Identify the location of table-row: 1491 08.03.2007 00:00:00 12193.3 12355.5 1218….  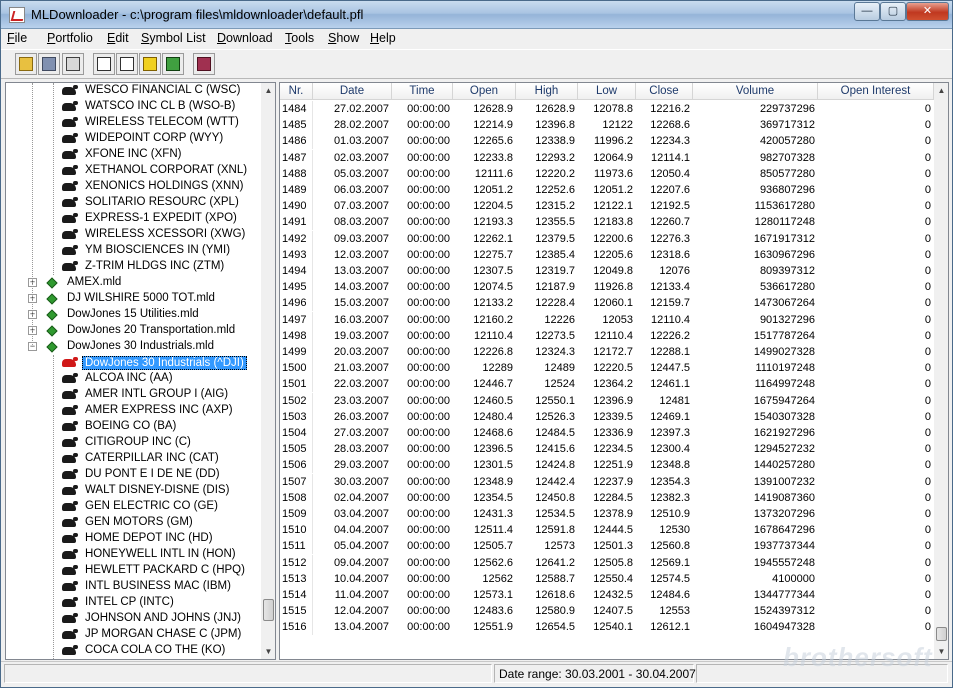
(607, 222).